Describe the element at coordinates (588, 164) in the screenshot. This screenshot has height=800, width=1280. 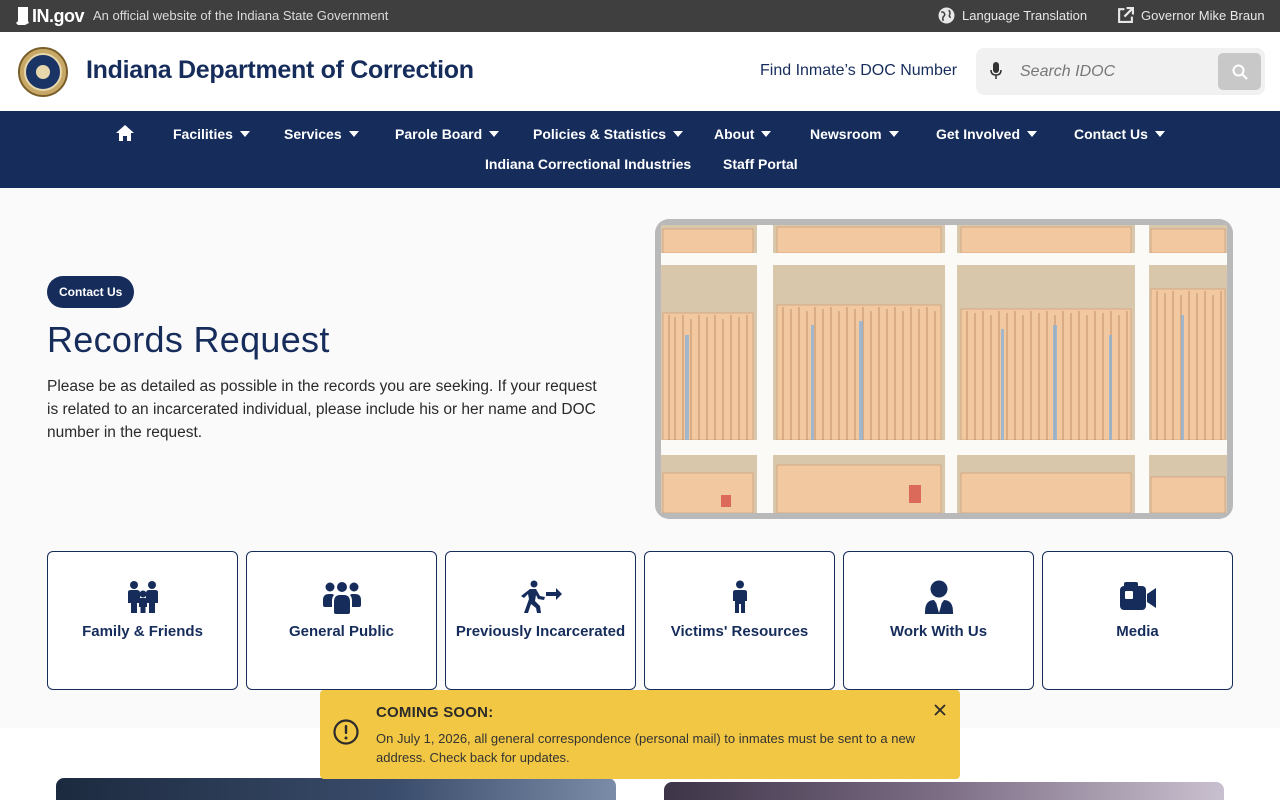
I see `nav-correctional-industries: Indiana Correctional Industries` at that location.